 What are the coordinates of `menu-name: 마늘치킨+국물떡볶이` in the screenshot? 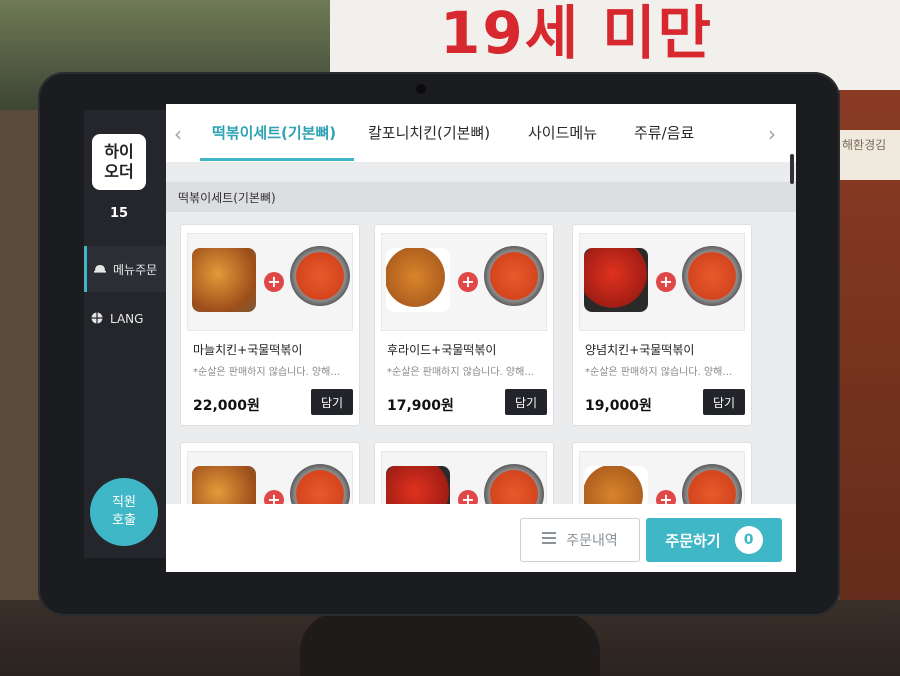 It's located at (248, 350).